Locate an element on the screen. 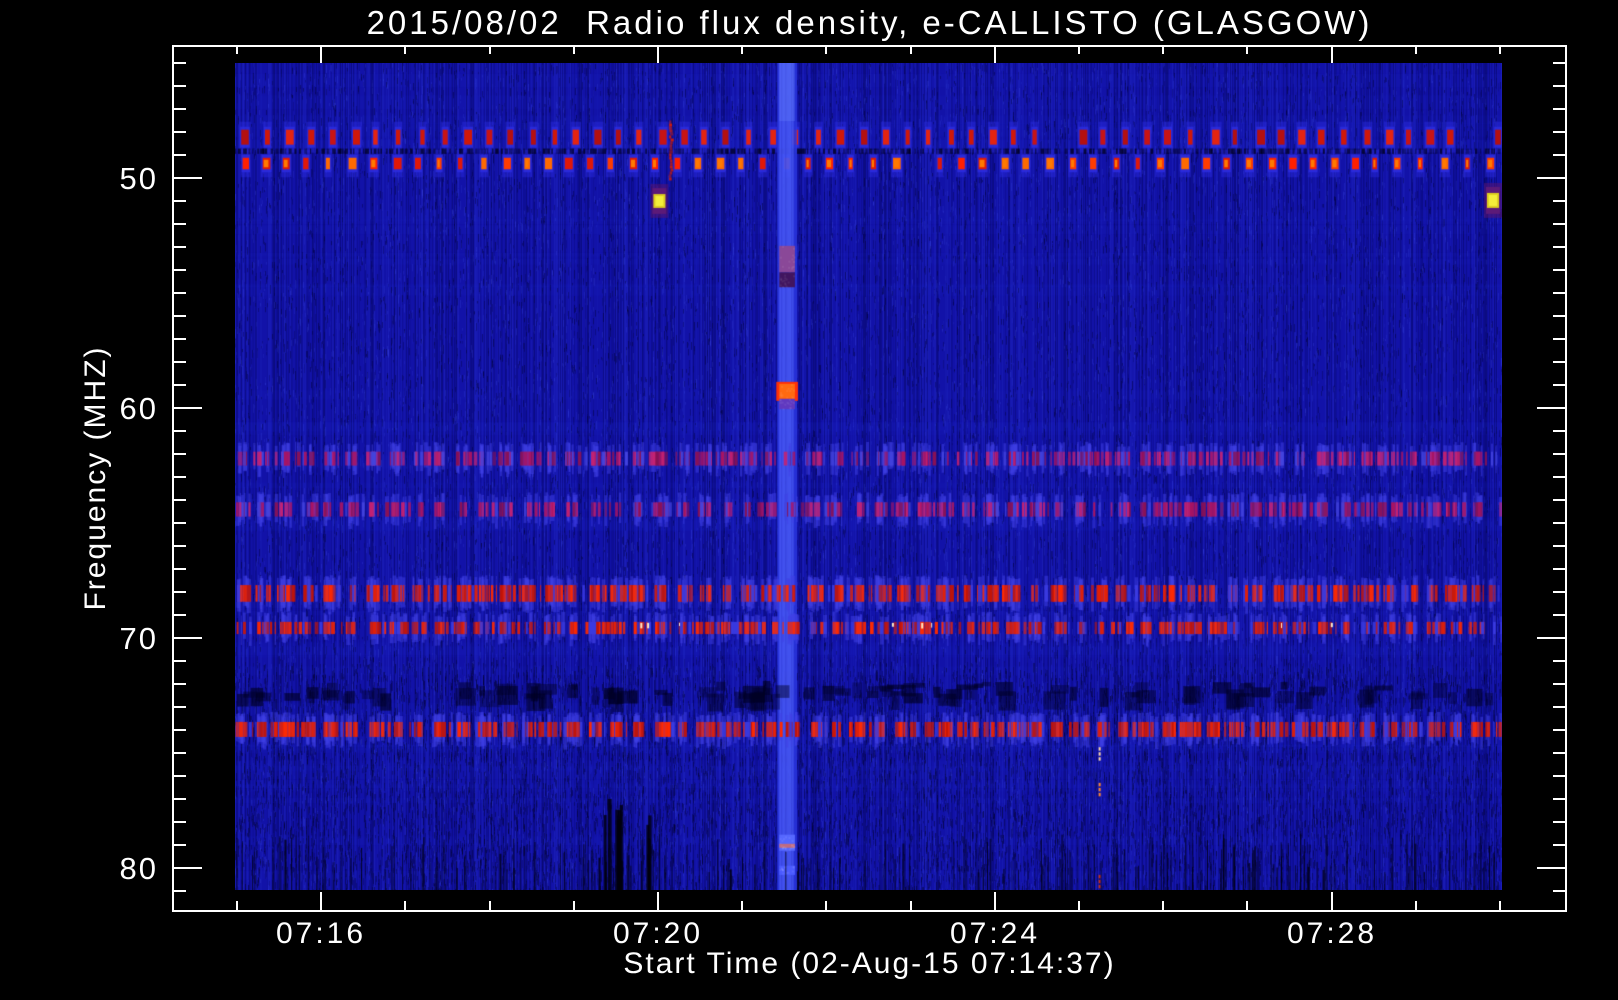 The height and width of the screenshot is (1000, 1618). x-tick-label: 07:20 is located at coordinates (658, 933).